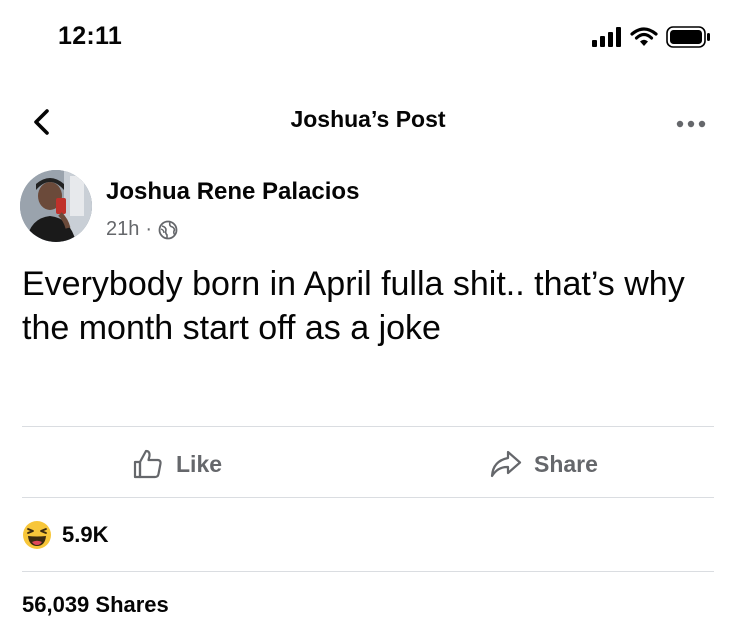 The height and width of the screenshot is (633, 736). I want to click on globe-icon, so click(168, 229).